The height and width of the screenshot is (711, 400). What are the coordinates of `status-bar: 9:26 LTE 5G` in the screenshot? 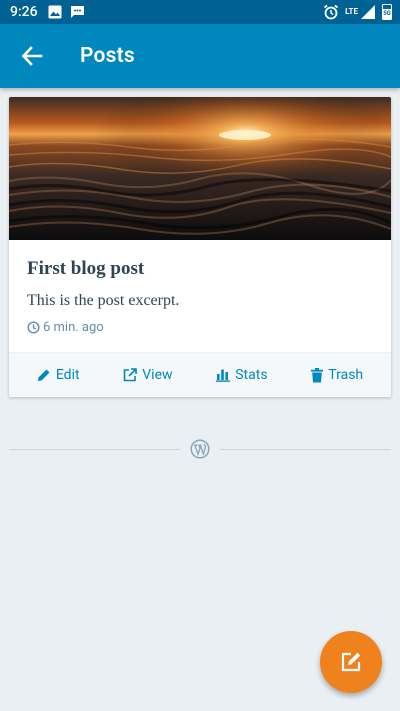 It's located at (200, 12).